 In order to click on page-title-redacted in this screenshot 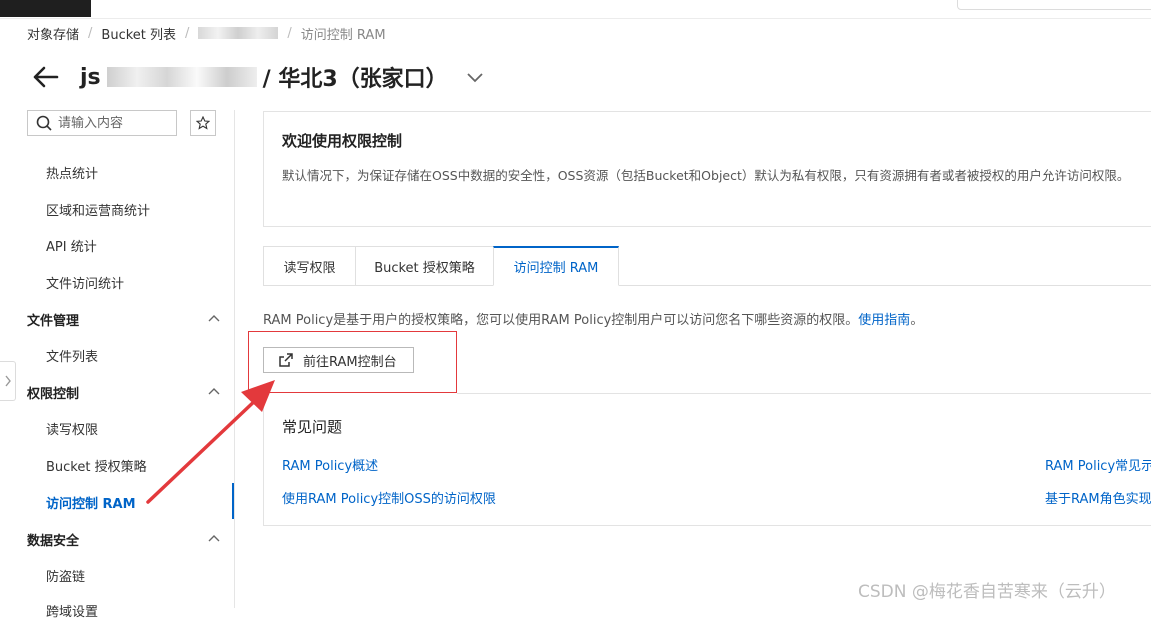, I will do `click(181, 77)`.